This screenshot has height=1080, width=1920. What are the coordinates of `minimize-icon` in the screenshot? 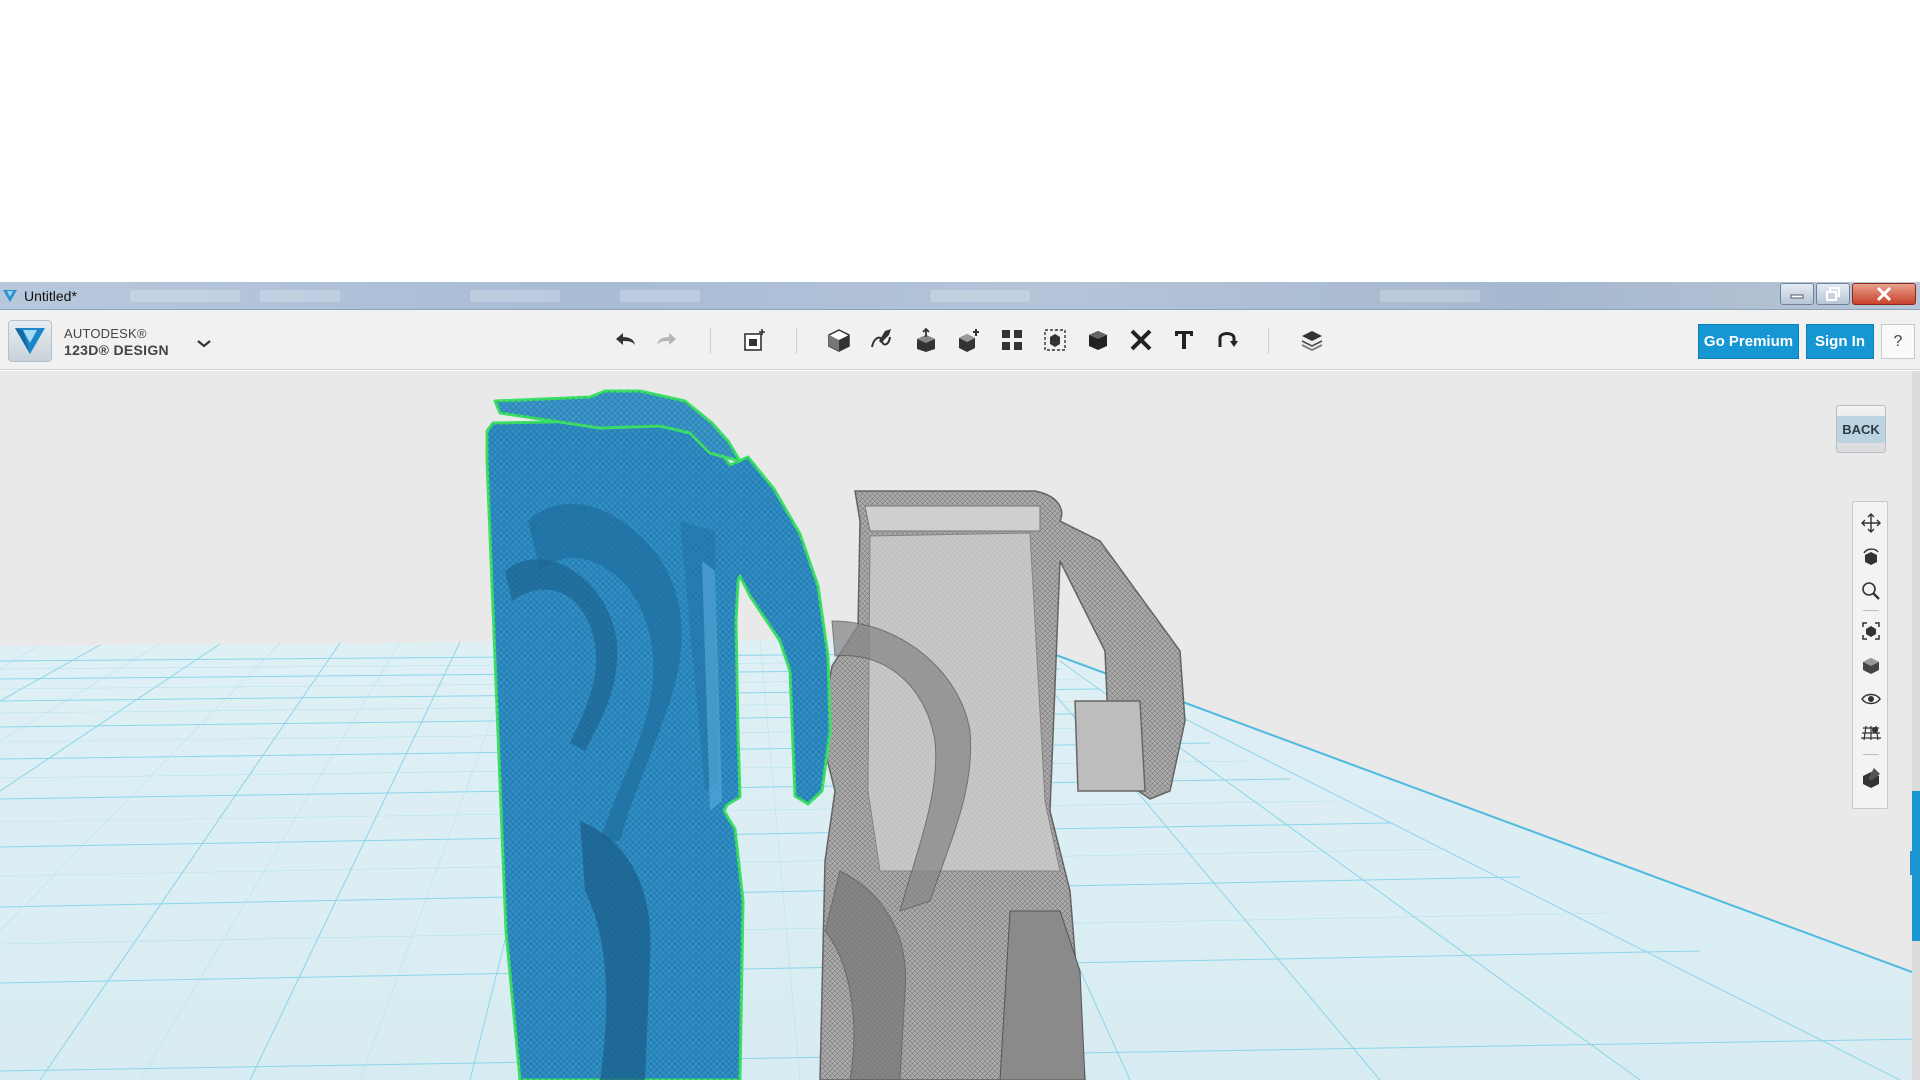 It's located at (1797, 296).